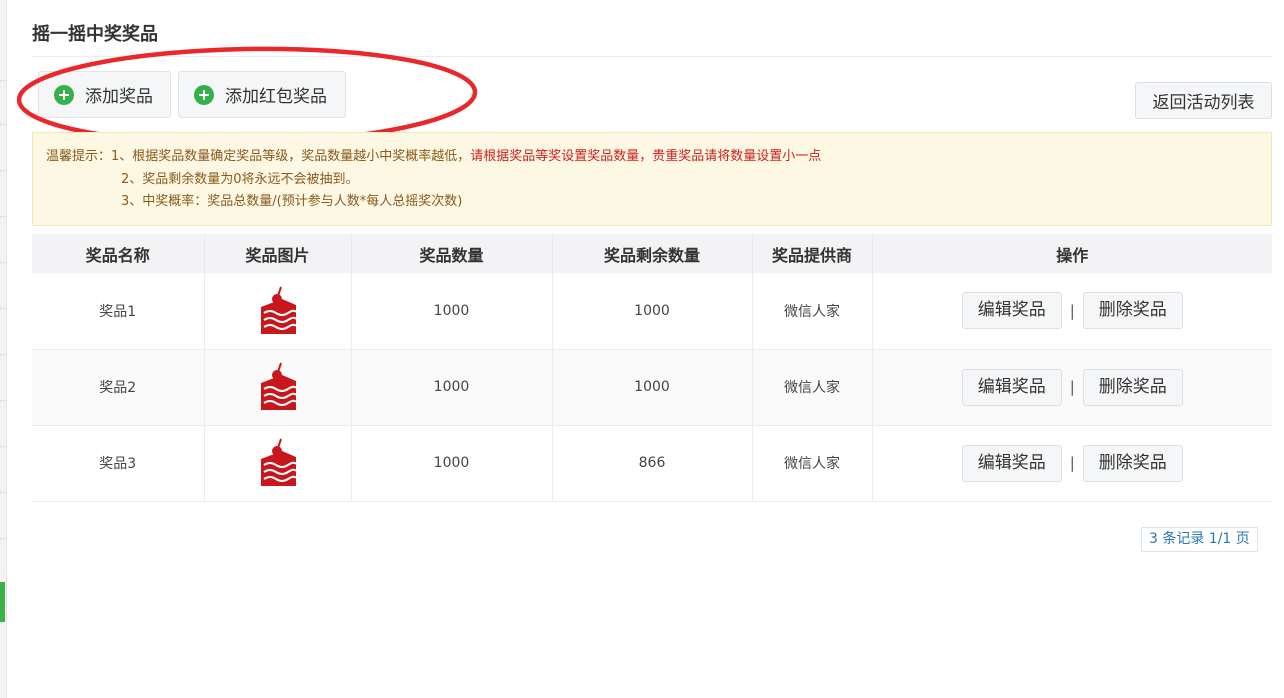 The height and width of the screenshot is (698, 1284). Describe the element at coordinates (95, 34) in the screenshot. I see `page-title: 摇一摇中奖奖品` at that location.